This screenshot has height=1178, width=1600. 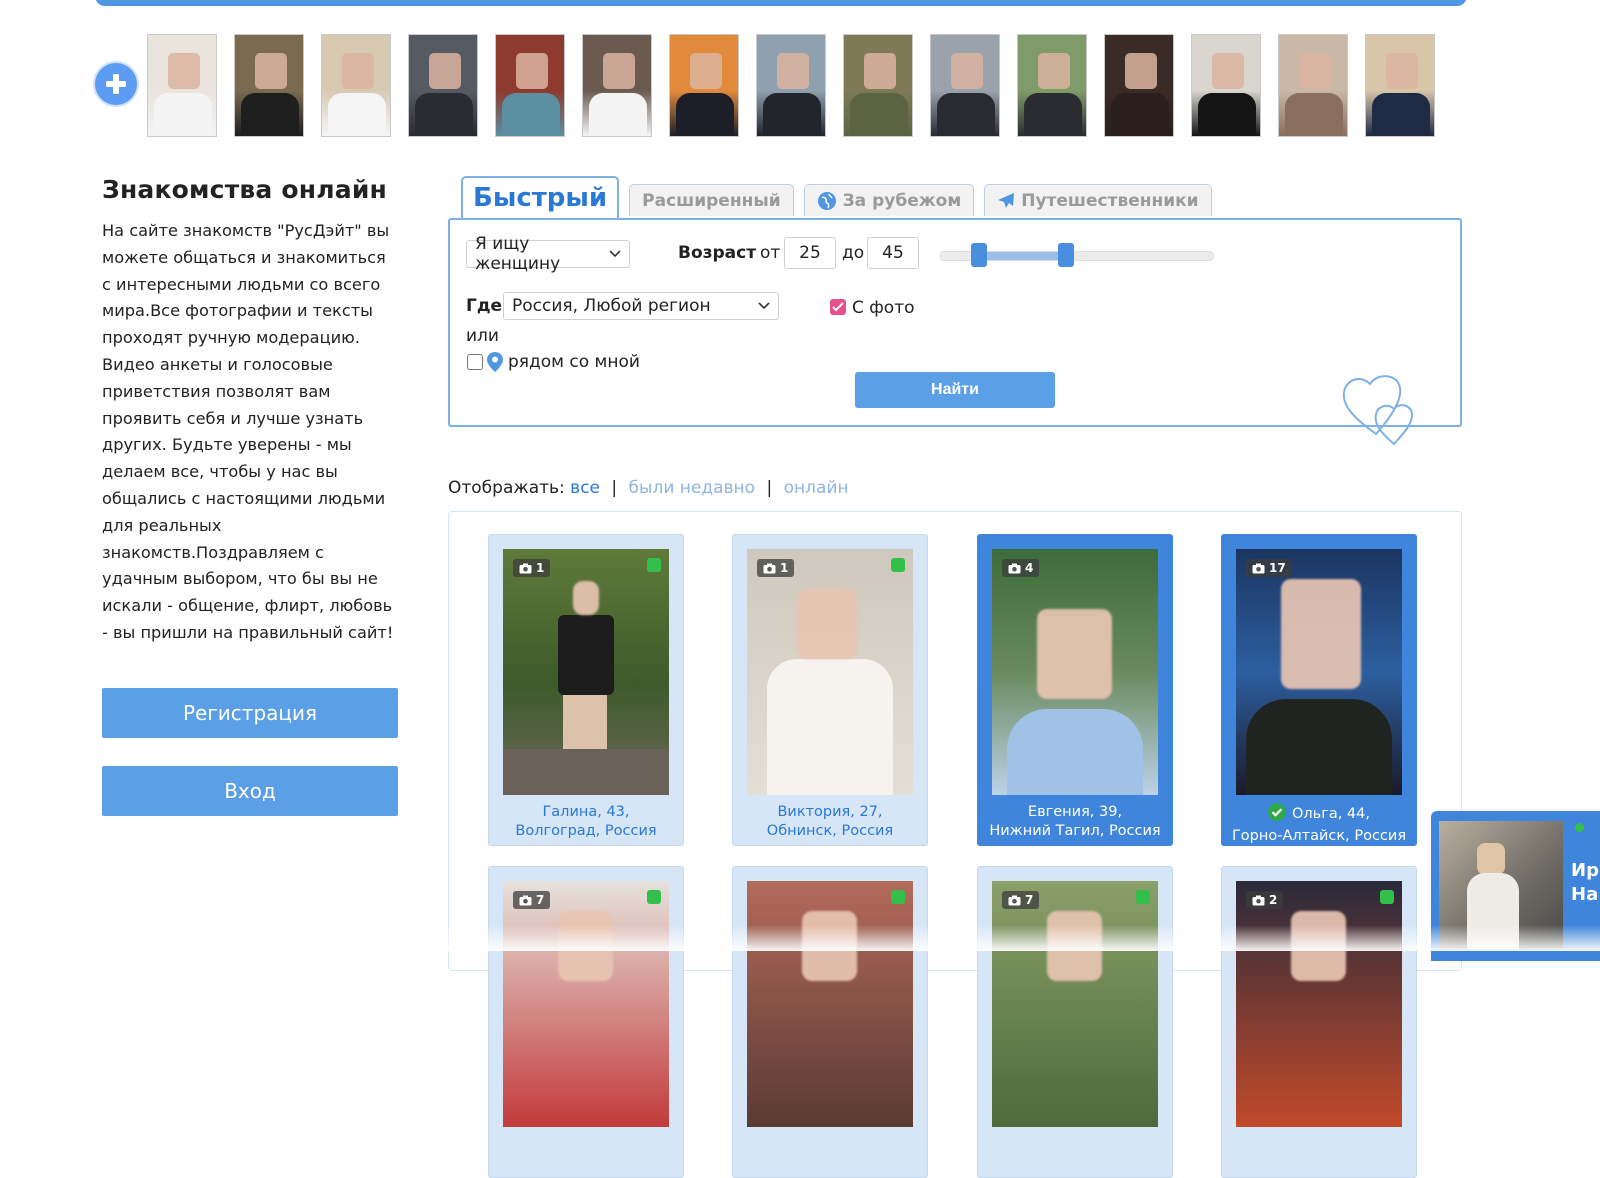 What do you see at coordinates (1006, 201) in the screenshot?
I see `airplane-icon` at bounding box center [1006, 201].